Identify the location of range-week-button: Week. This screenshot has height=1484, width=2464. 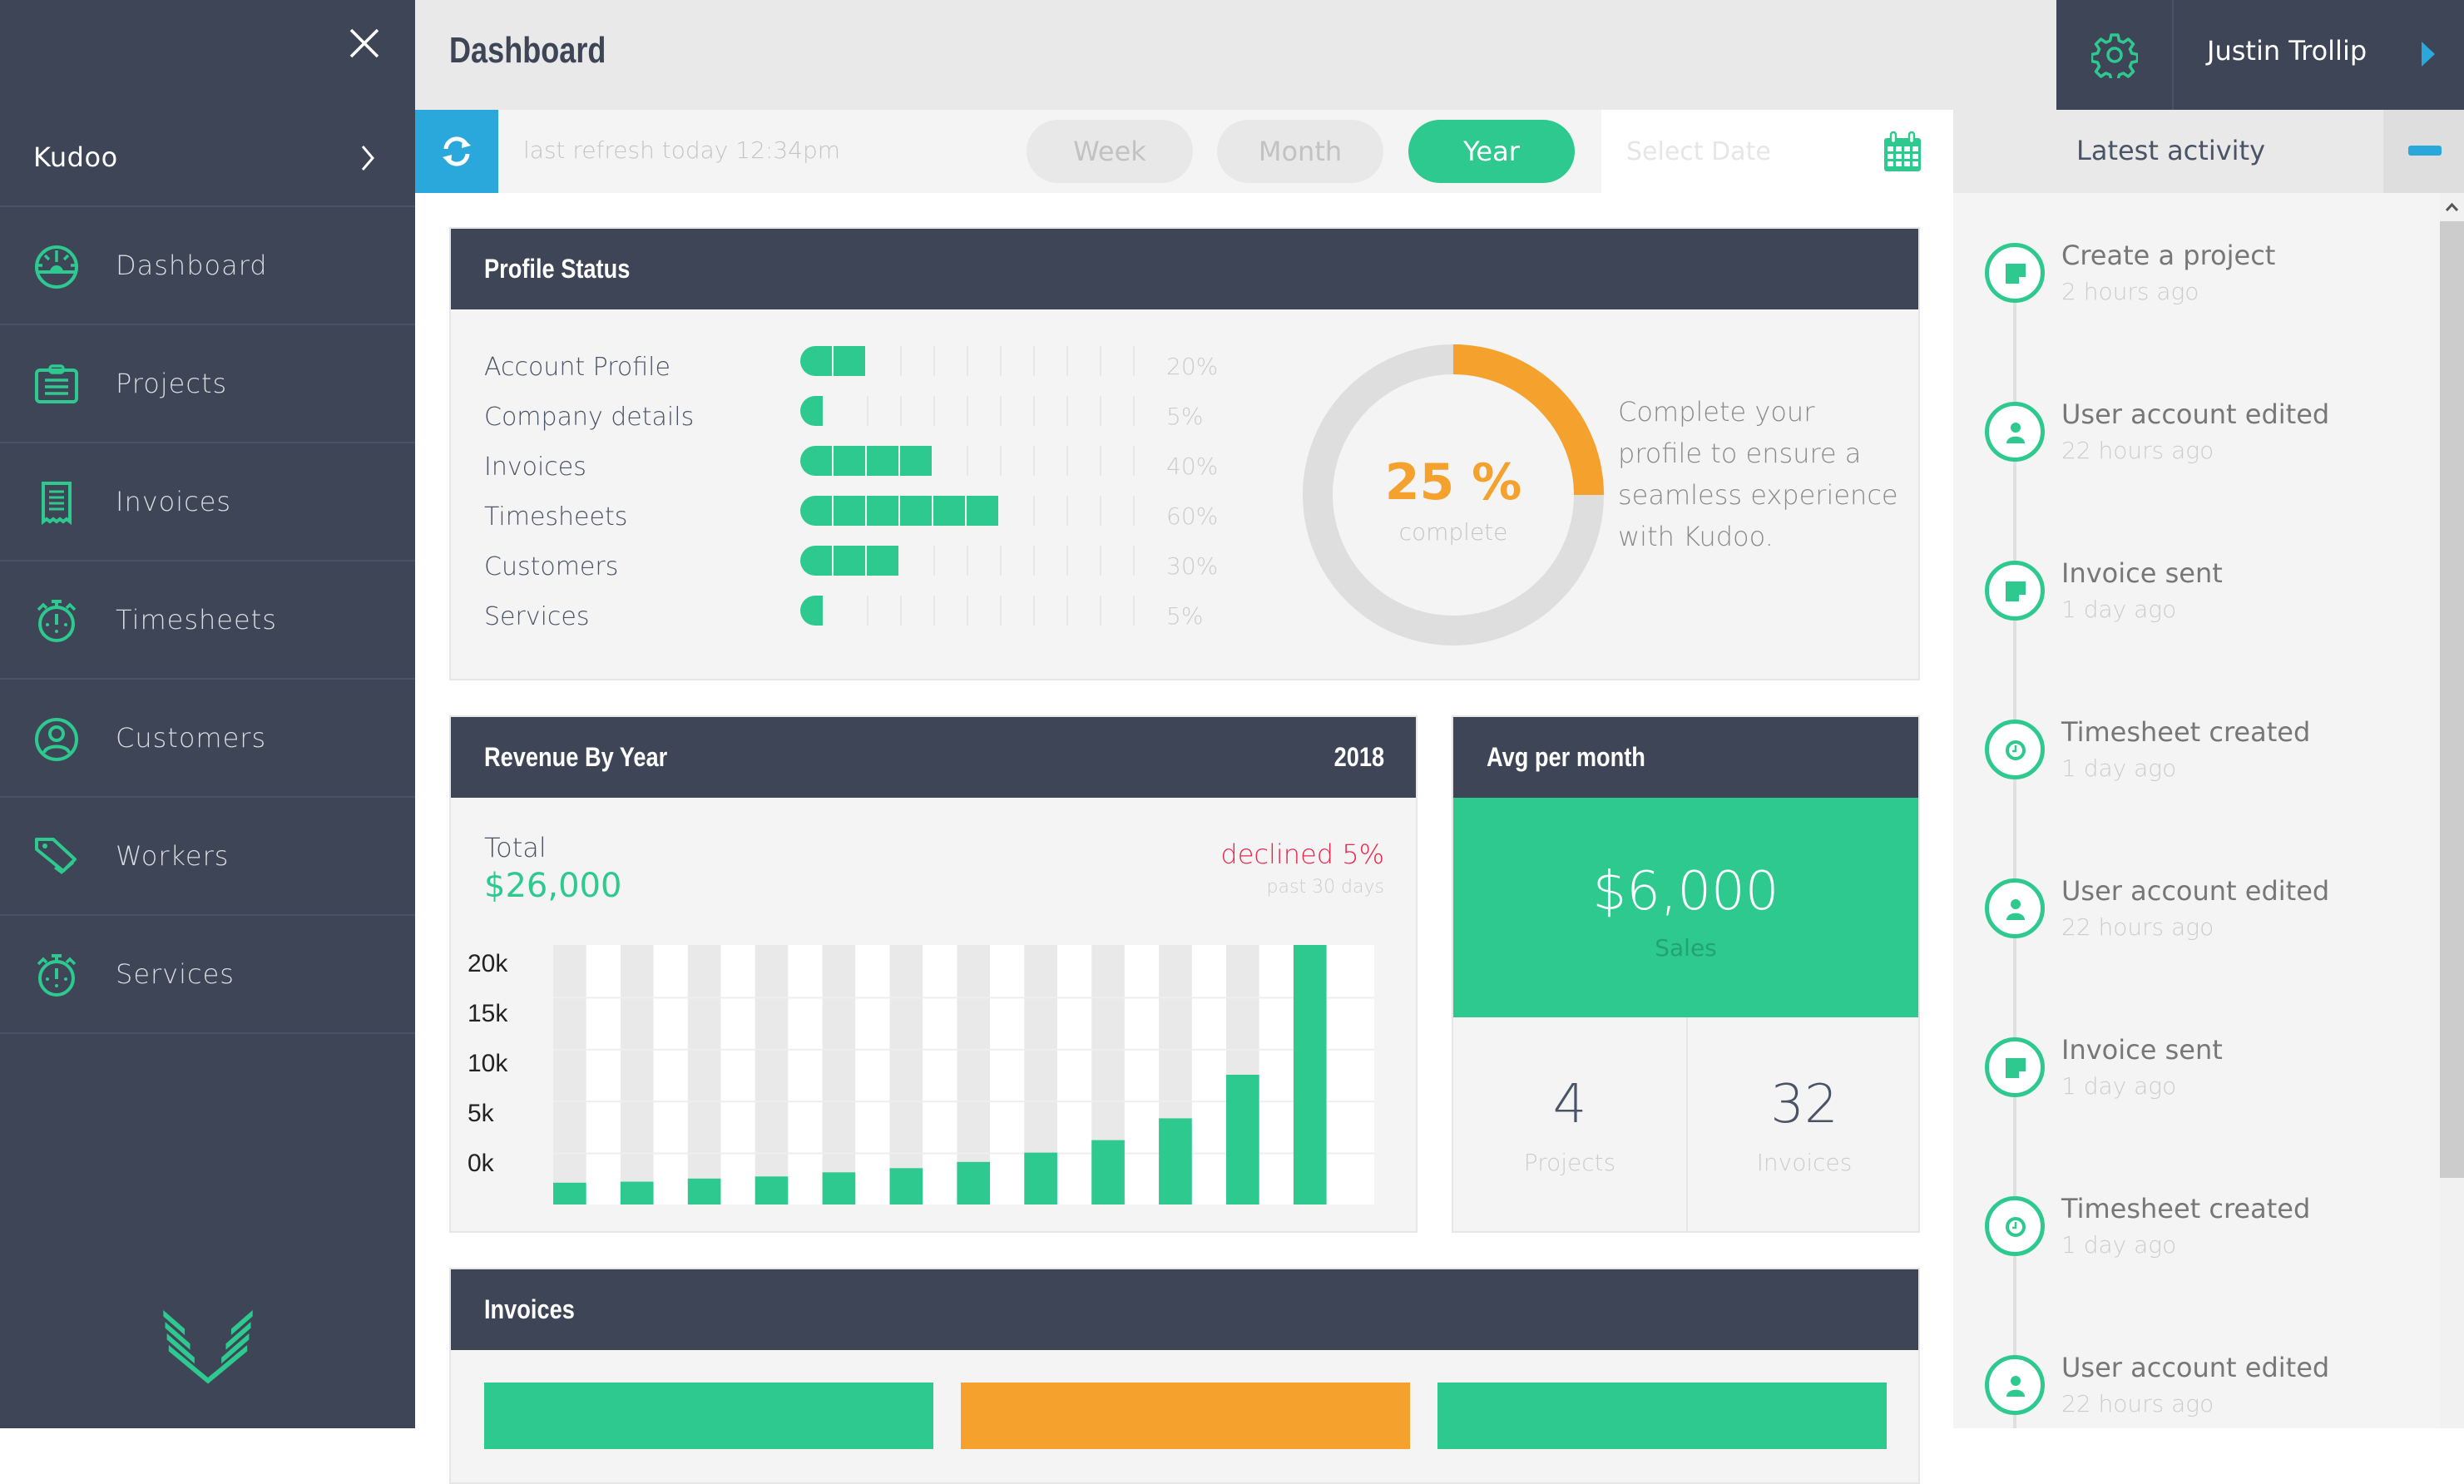
(1110, 151).